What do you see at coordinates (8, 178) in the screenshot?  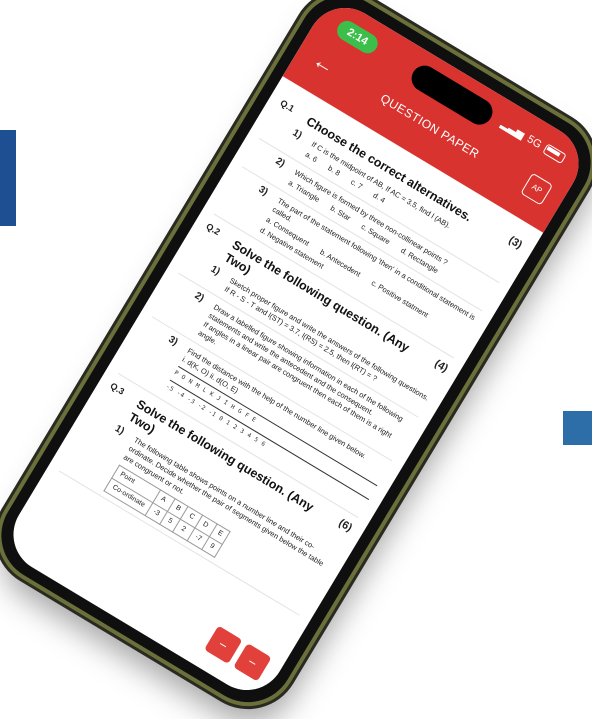 I see `left-blue-block` at bounding box center [8, 178].